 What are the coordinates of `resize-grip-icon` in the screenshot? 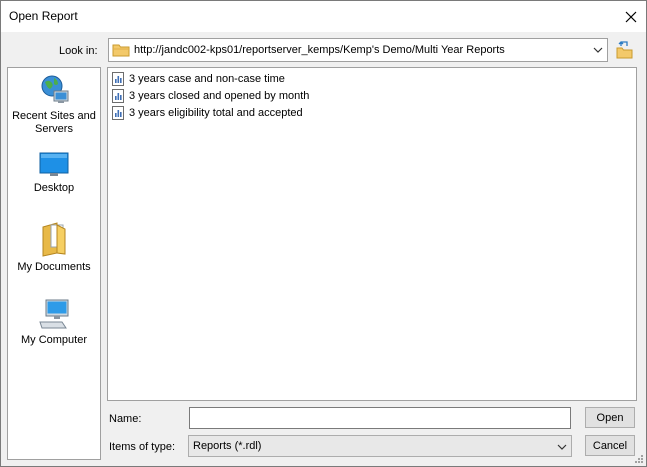 It's located at (639, 459).